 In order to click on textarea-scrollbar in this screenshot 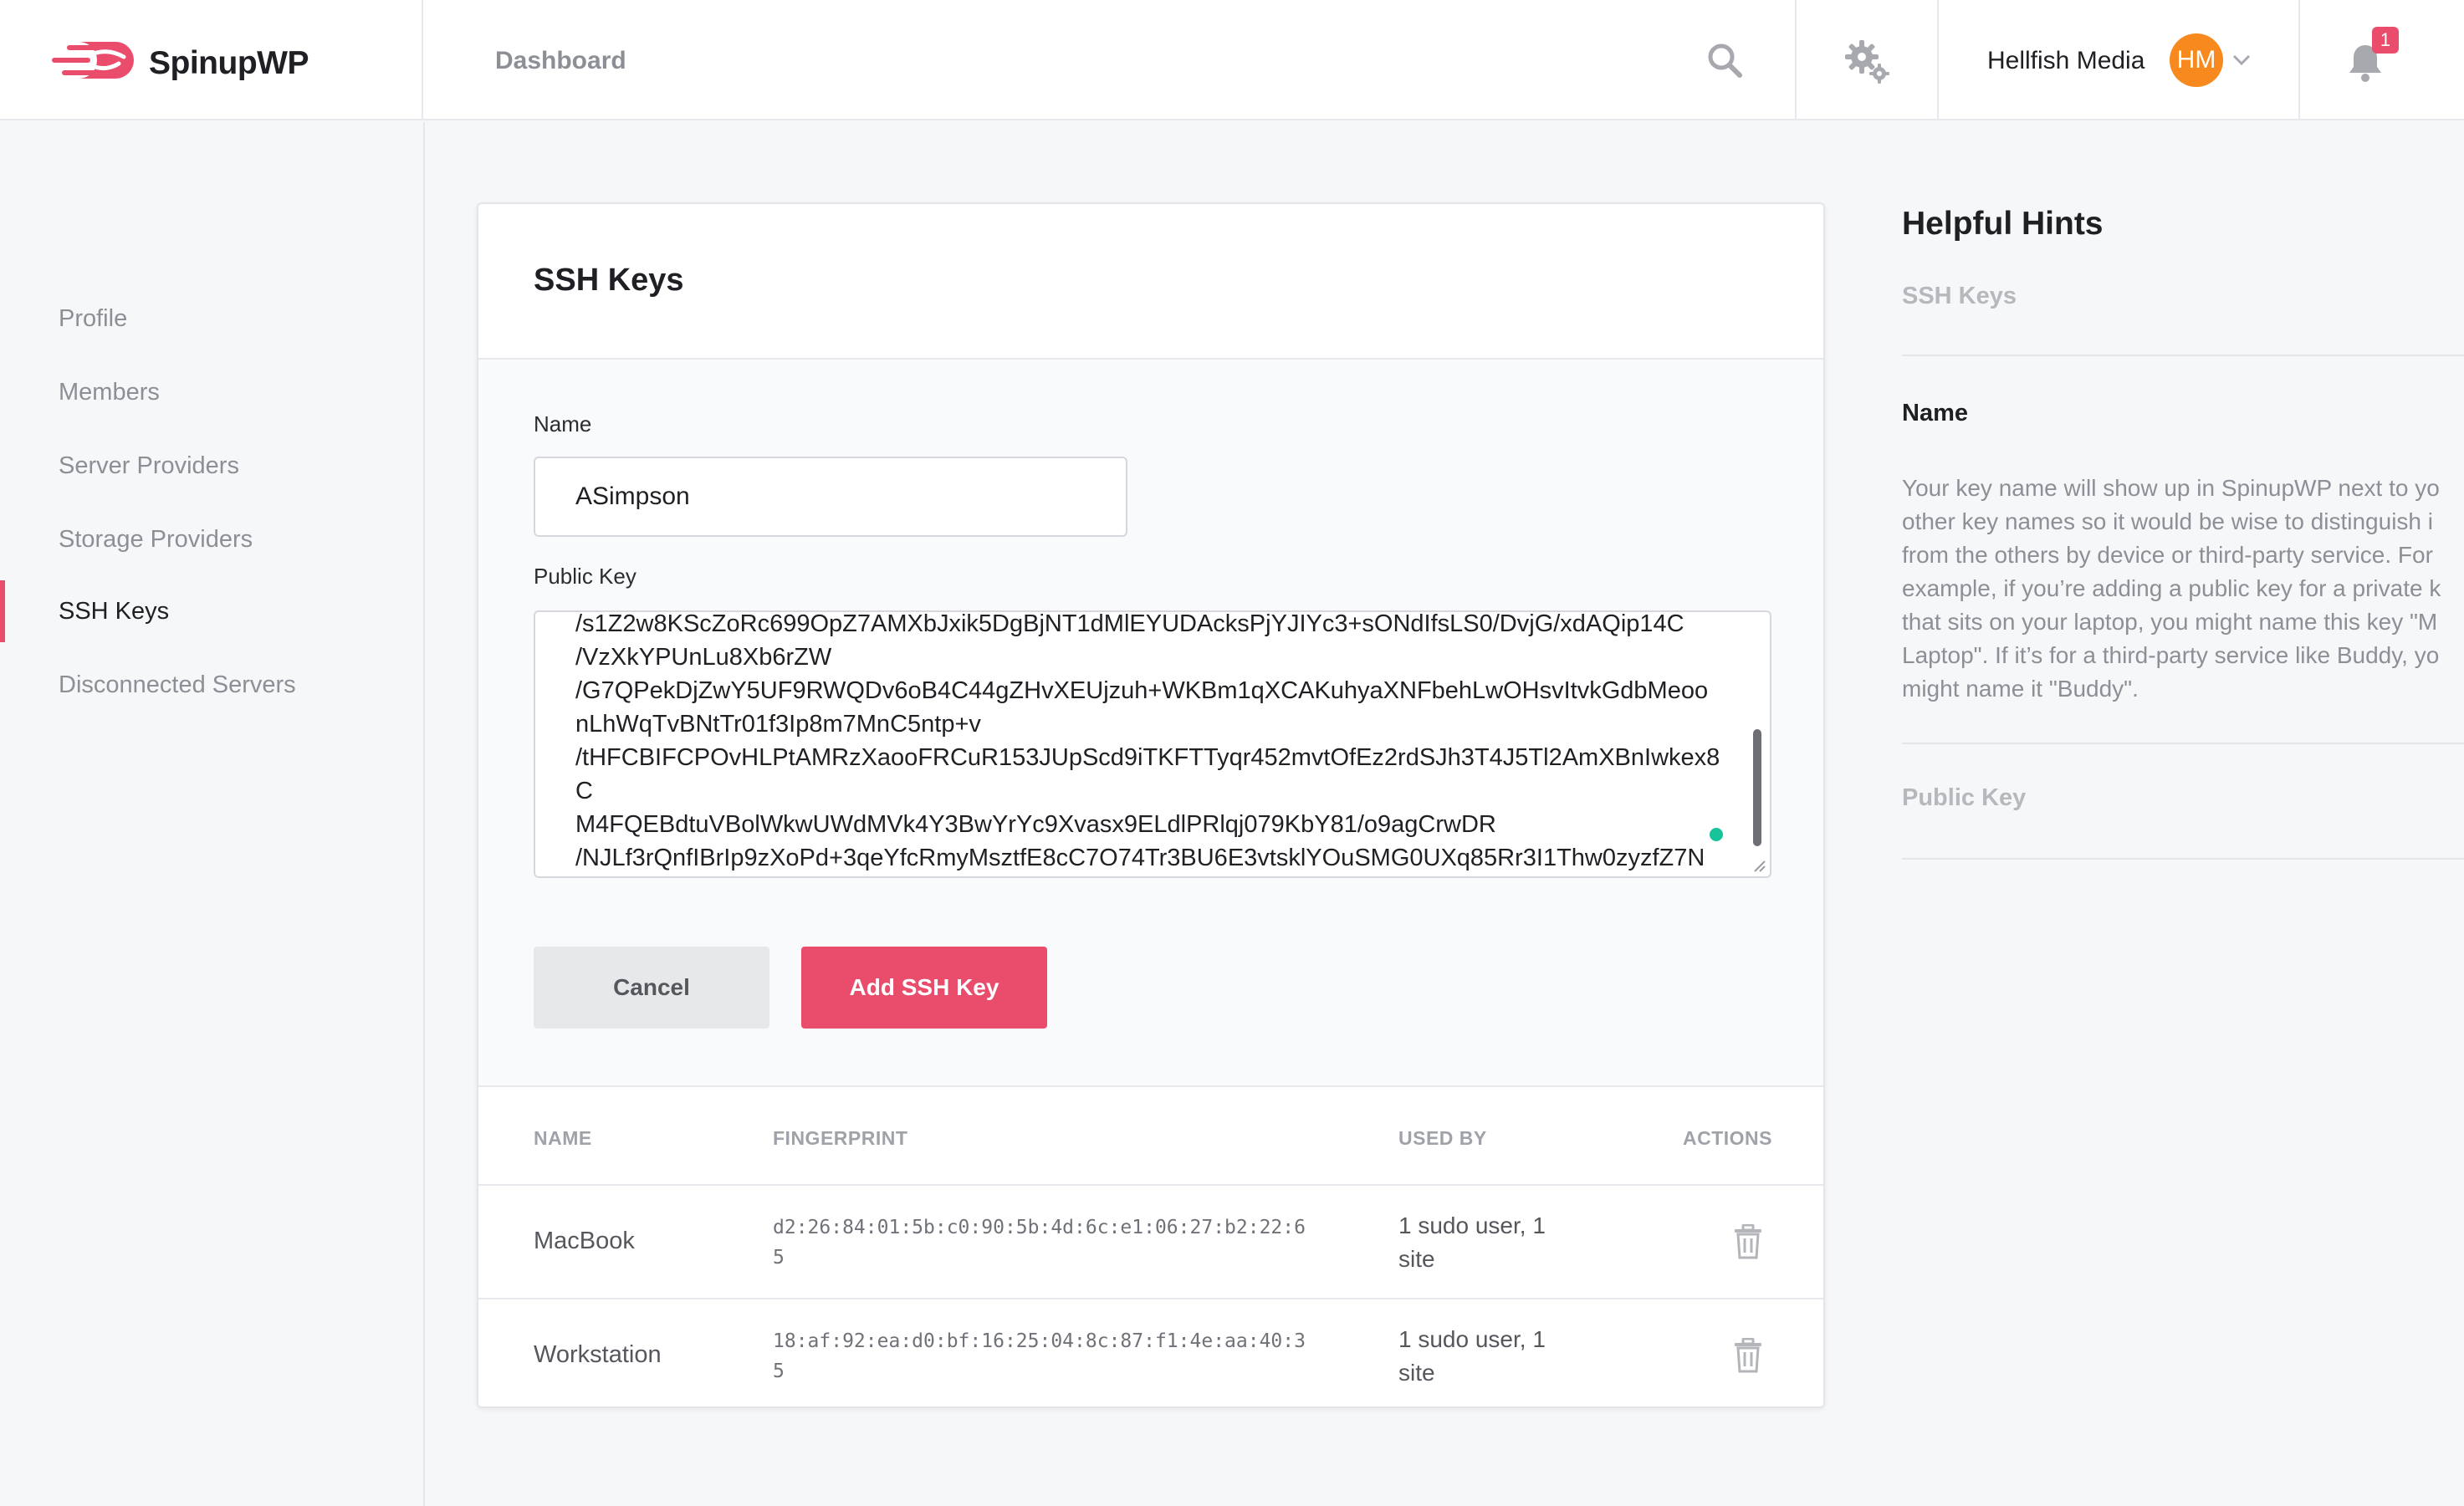, I will do `click(1757, 788)`.